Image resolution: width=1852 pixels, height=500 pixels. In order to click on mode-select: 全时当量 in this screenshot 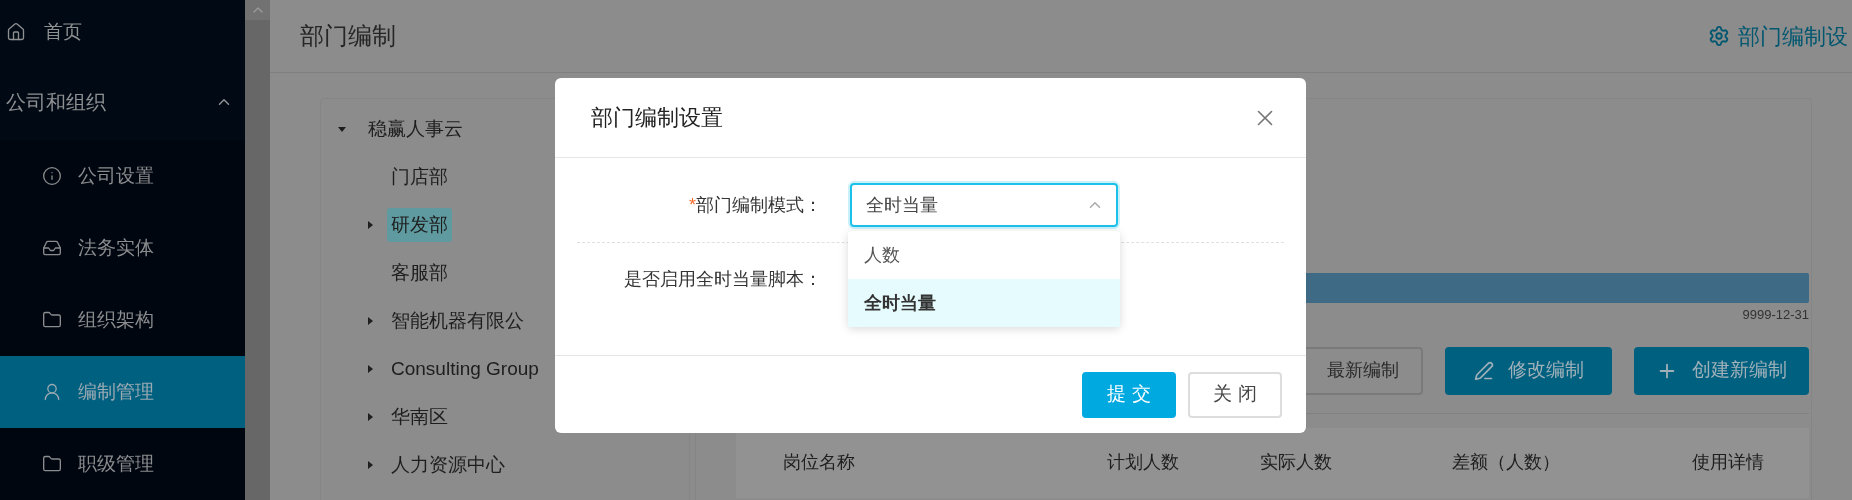, I will do `click(984, 205)`.